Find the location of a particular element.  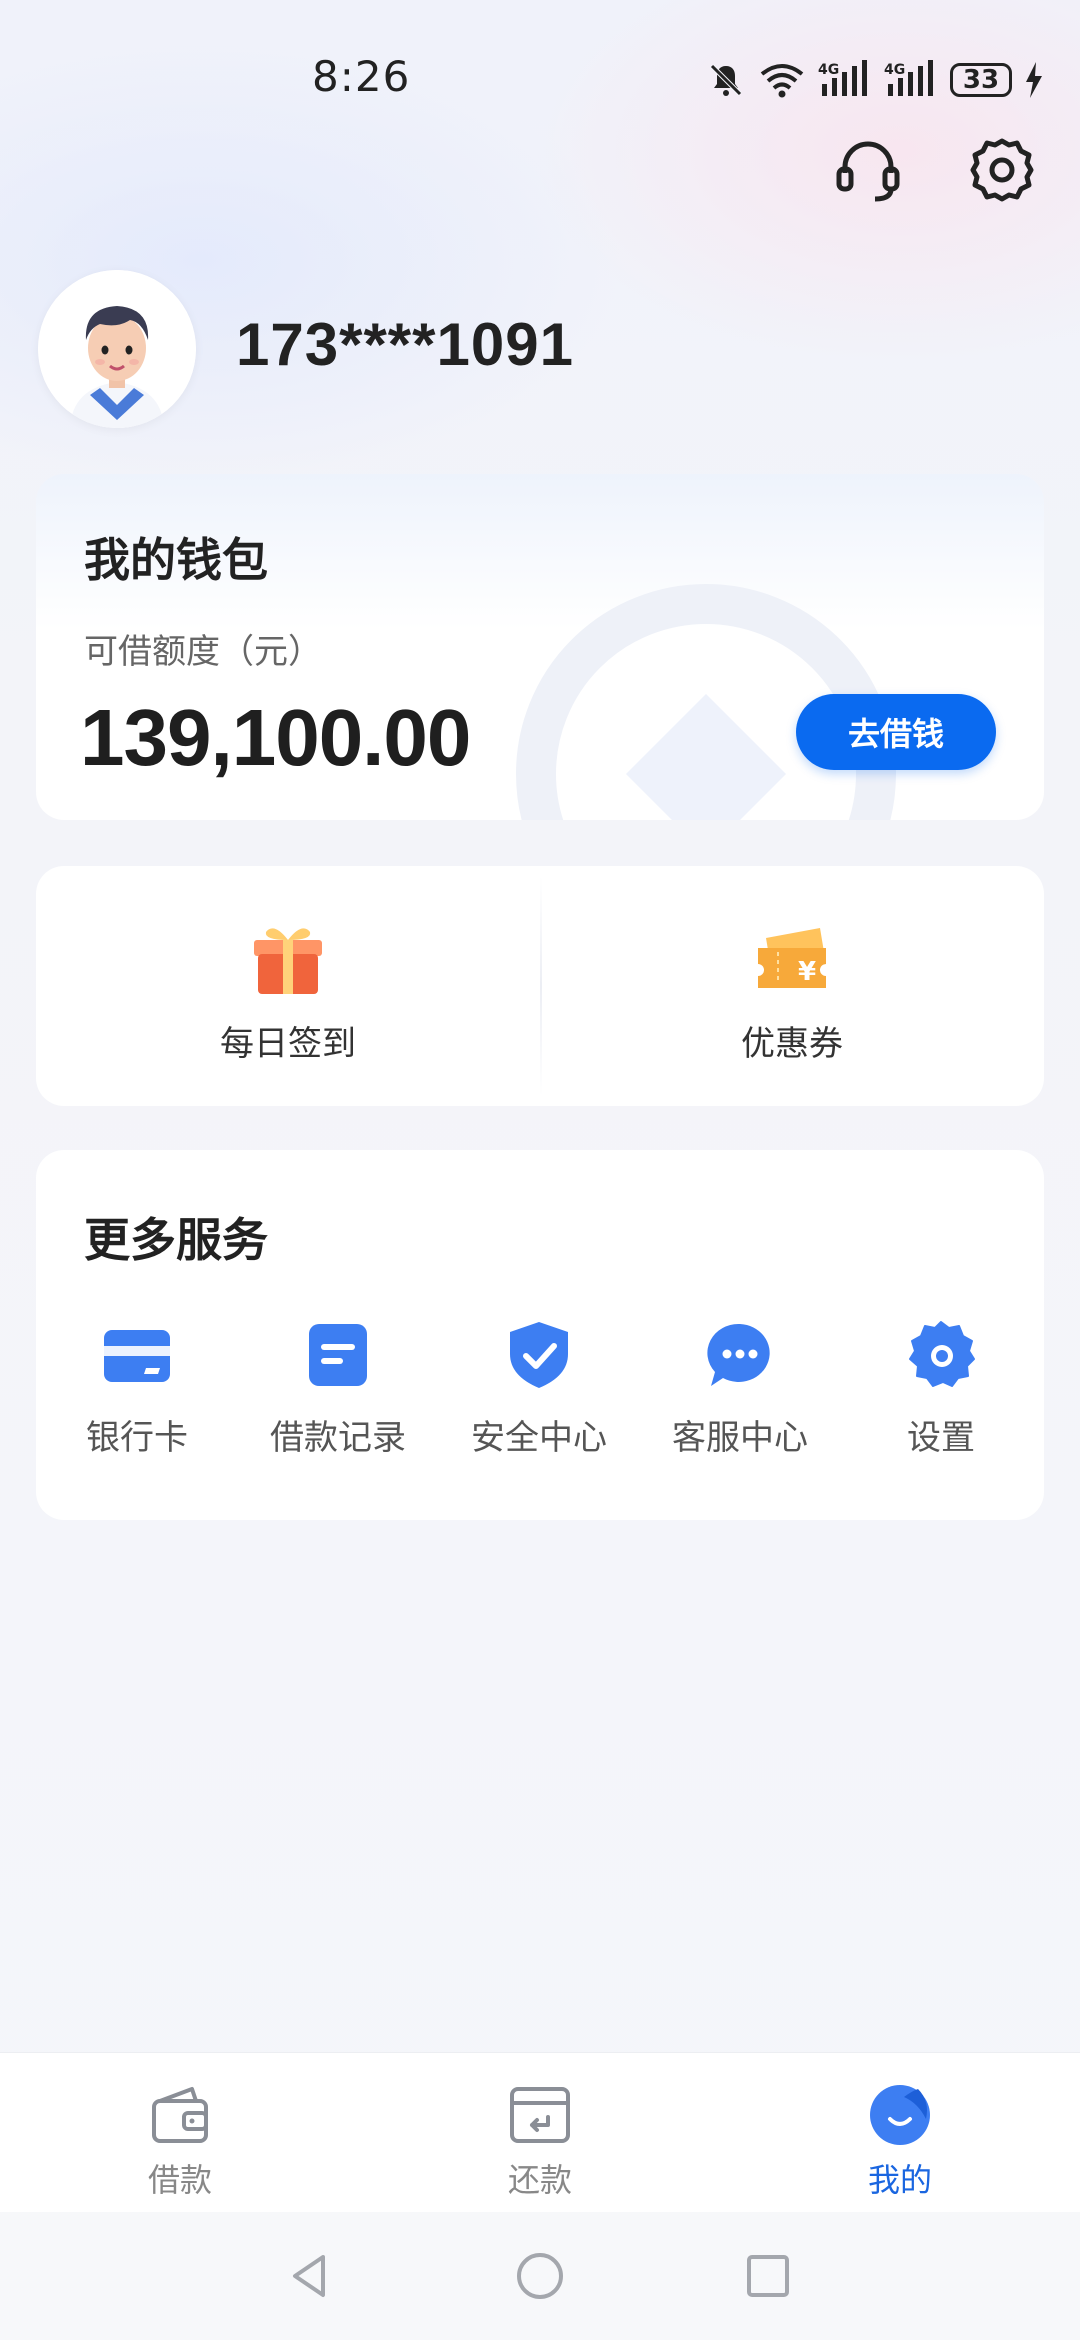

wifi-icon is located at coordinates (782, 81).